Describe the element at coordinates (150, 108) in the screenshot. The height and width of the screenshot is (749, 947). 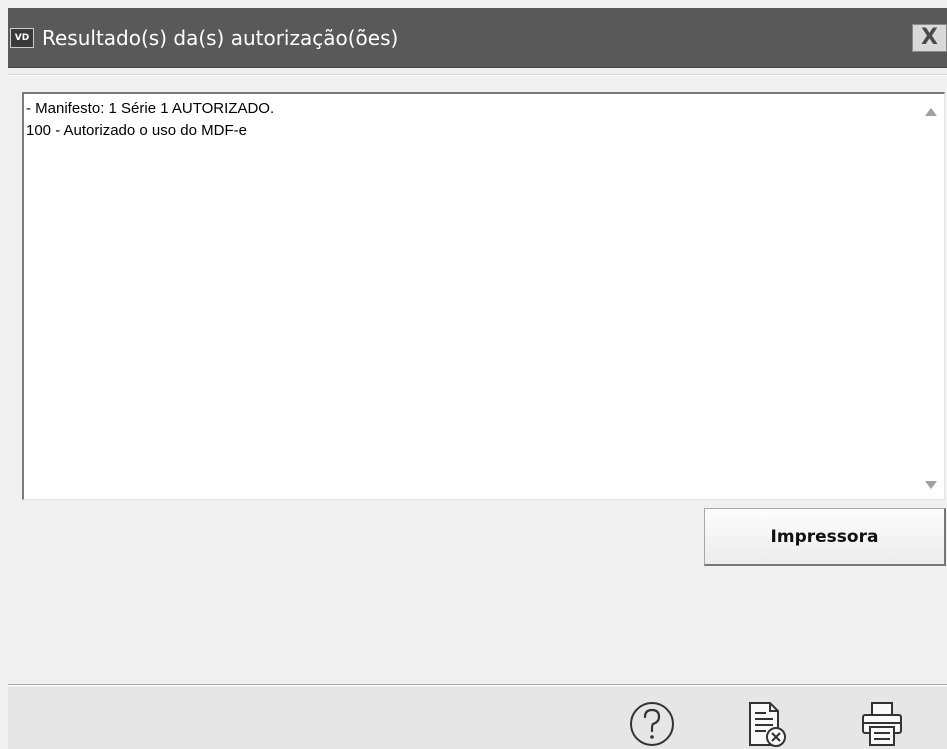
I see `result-line: - Manifesto: 1 Série 1 AUTORIZADO.` at that location.